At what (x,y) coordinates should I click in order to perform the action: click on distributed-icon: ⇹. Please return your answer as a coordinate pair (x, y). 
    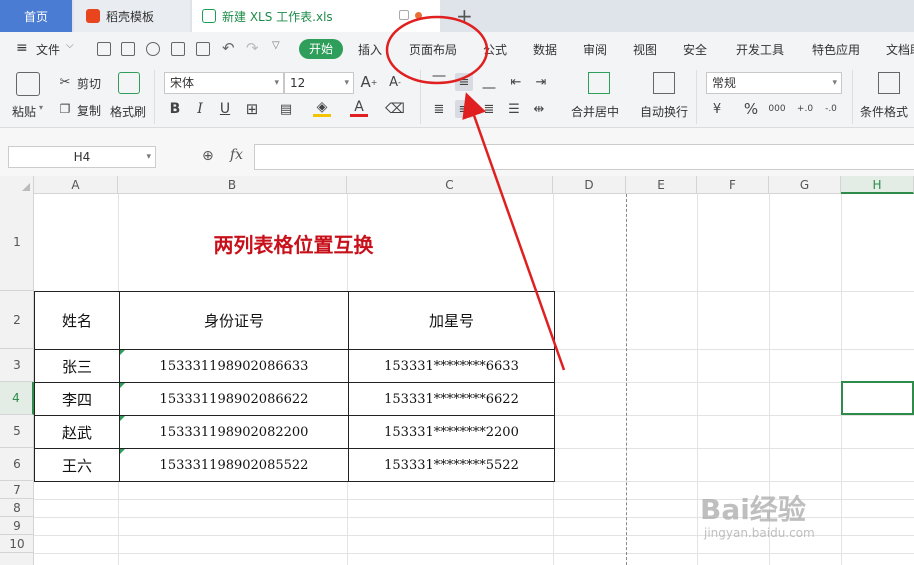
    Looking at the image, I should click on (539, 109).